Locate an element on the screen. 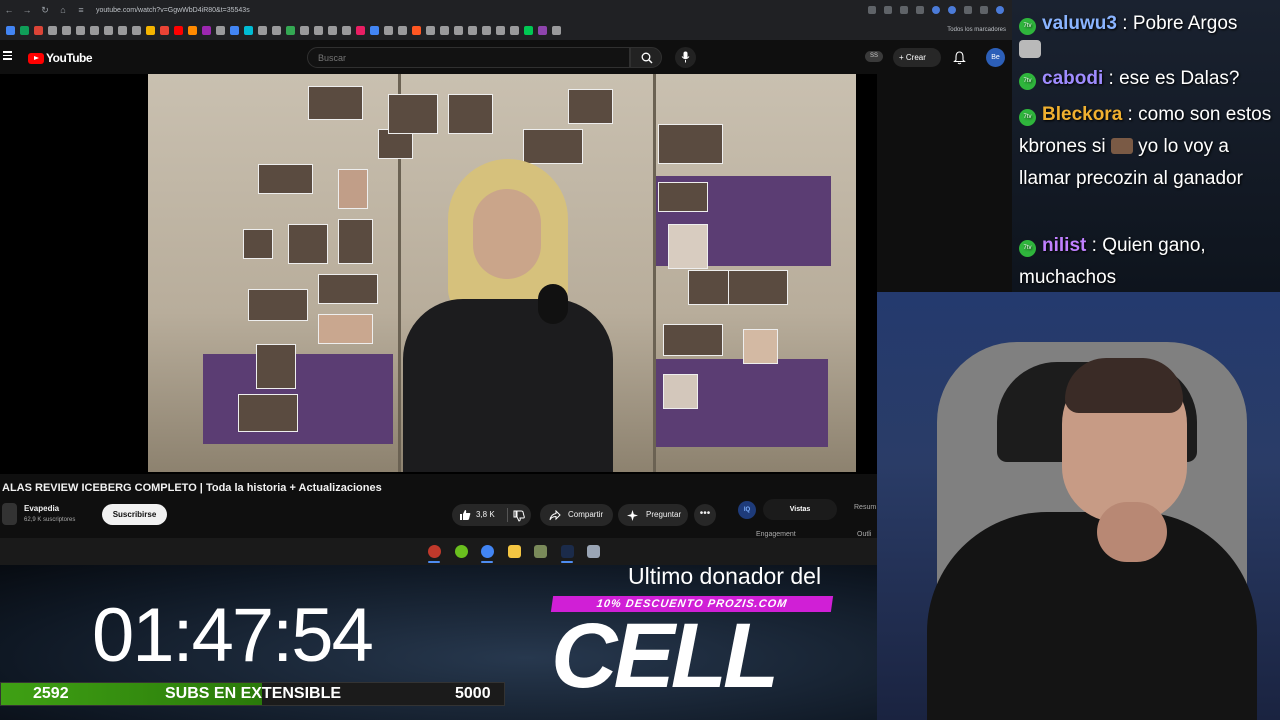 Image resolution: width=1280 pixels, height=720 pixels. account-avatar: Be is located at coordinates (995, 57).